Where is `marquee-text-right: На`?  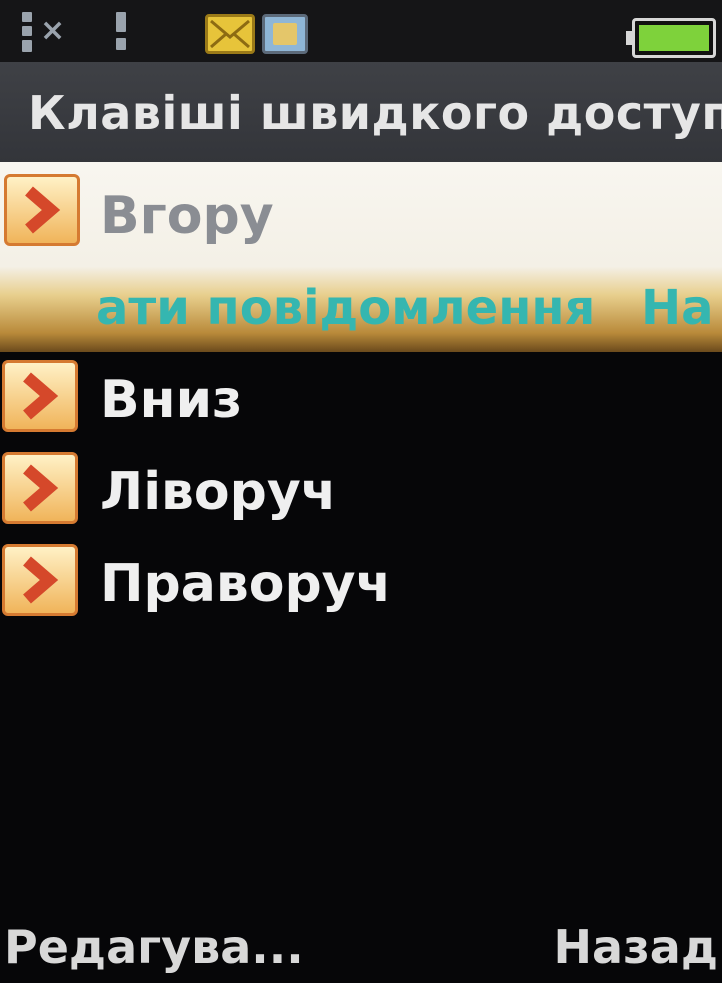
marquee-text-right: На is located at coordinates (677, 308).